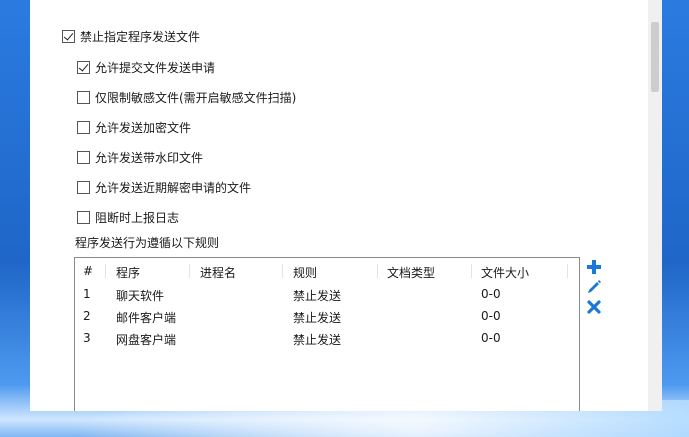 The width and height of the screenshot is (689, 437). What do you see at coordinates (87, 316) in the screenshot?
I see `cell-index: 2` at bounding box center [87, 316].